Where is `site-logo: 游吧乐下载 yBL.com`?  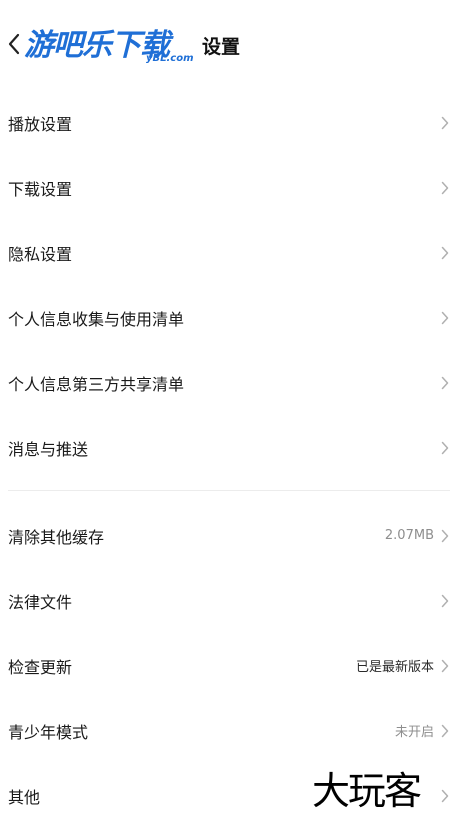
site-logo: 游吧乐下载 yBL.com is located at coordinates (107, 44).